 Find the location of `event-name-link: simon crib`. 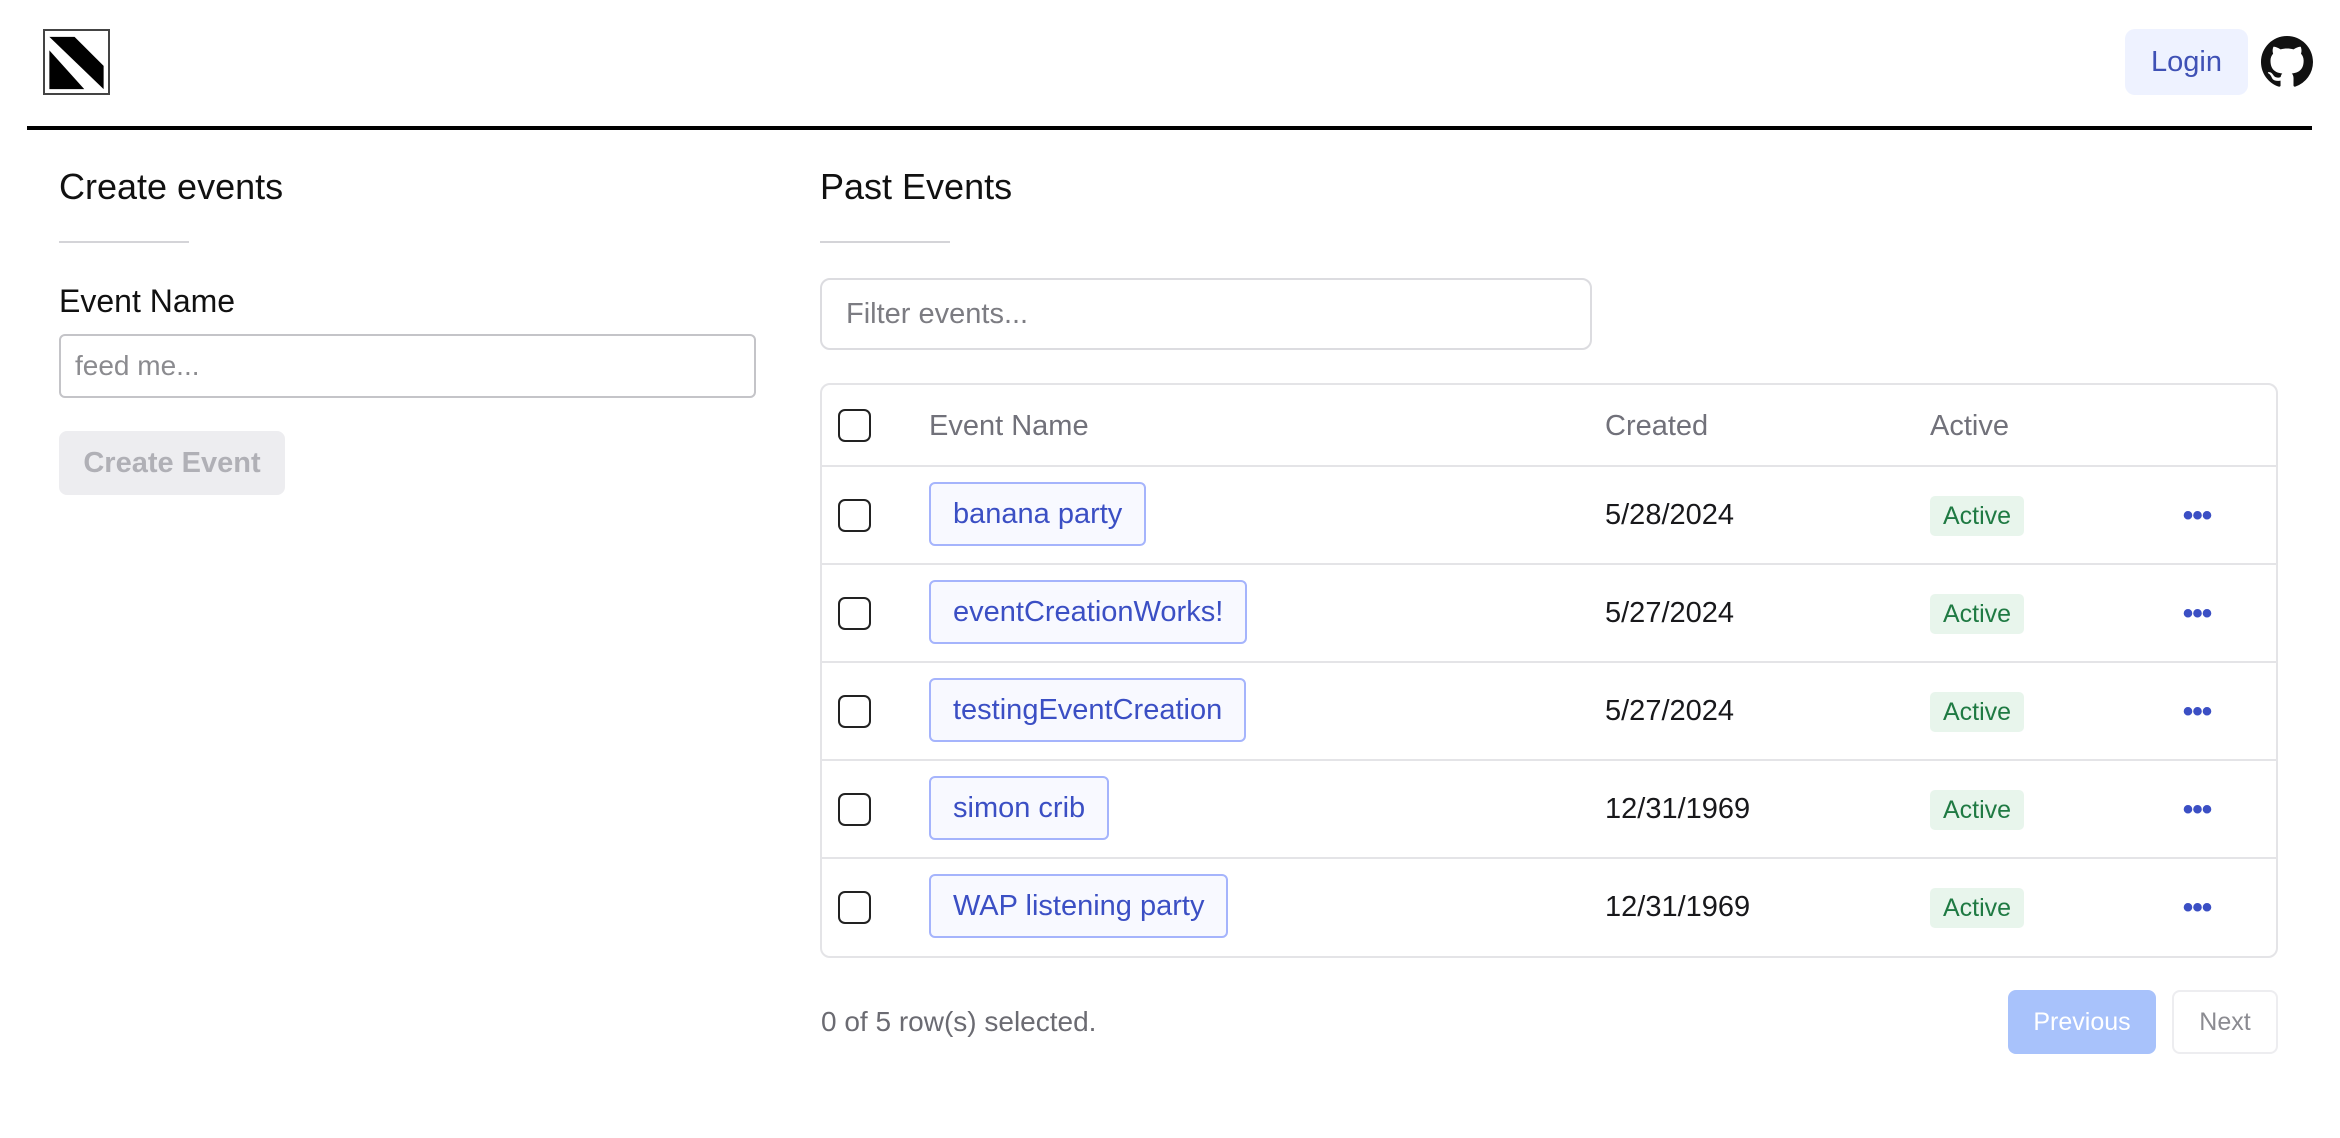

event-name-link: simon crib is located at coordinates (1019, 808).